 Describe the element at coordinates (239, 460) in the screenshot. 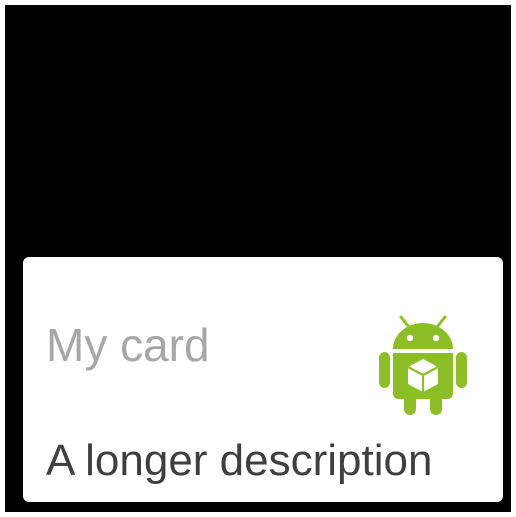

I see `card-description: A longer description` at that location.